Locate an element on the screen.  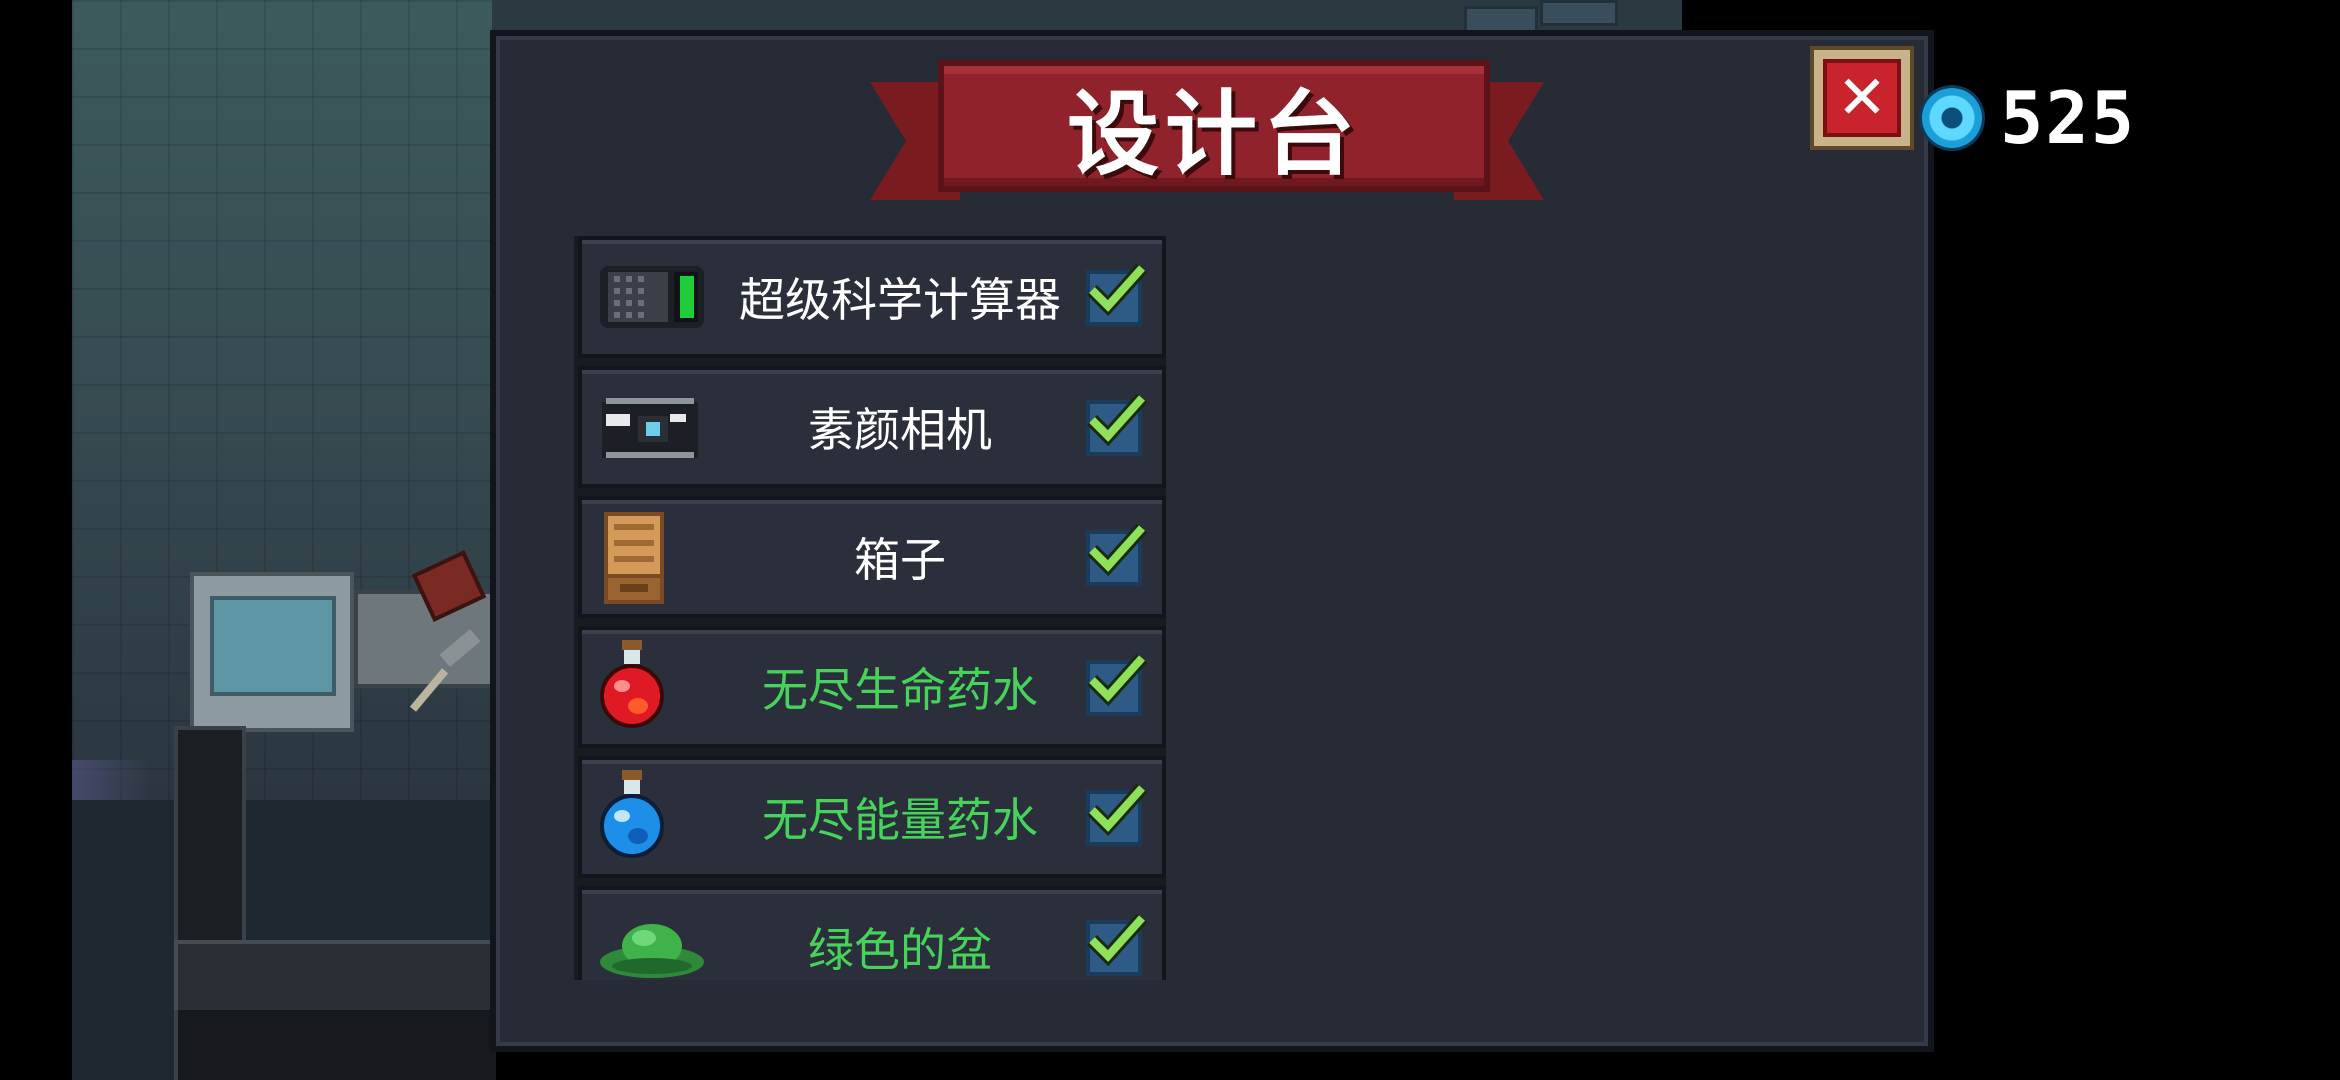
monitor-screen is located at coordinates (273, 646).